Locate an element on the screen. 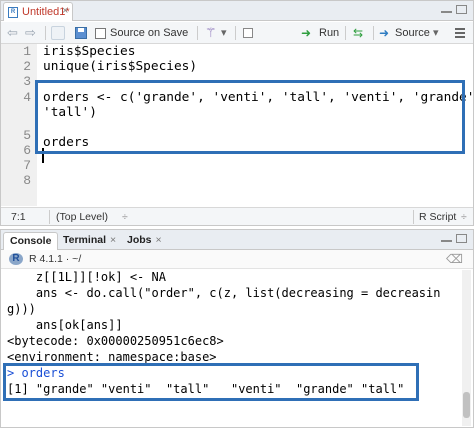 The image size is (474, 428). code-line-1: iris$Species is located at coordinates (89, 51).